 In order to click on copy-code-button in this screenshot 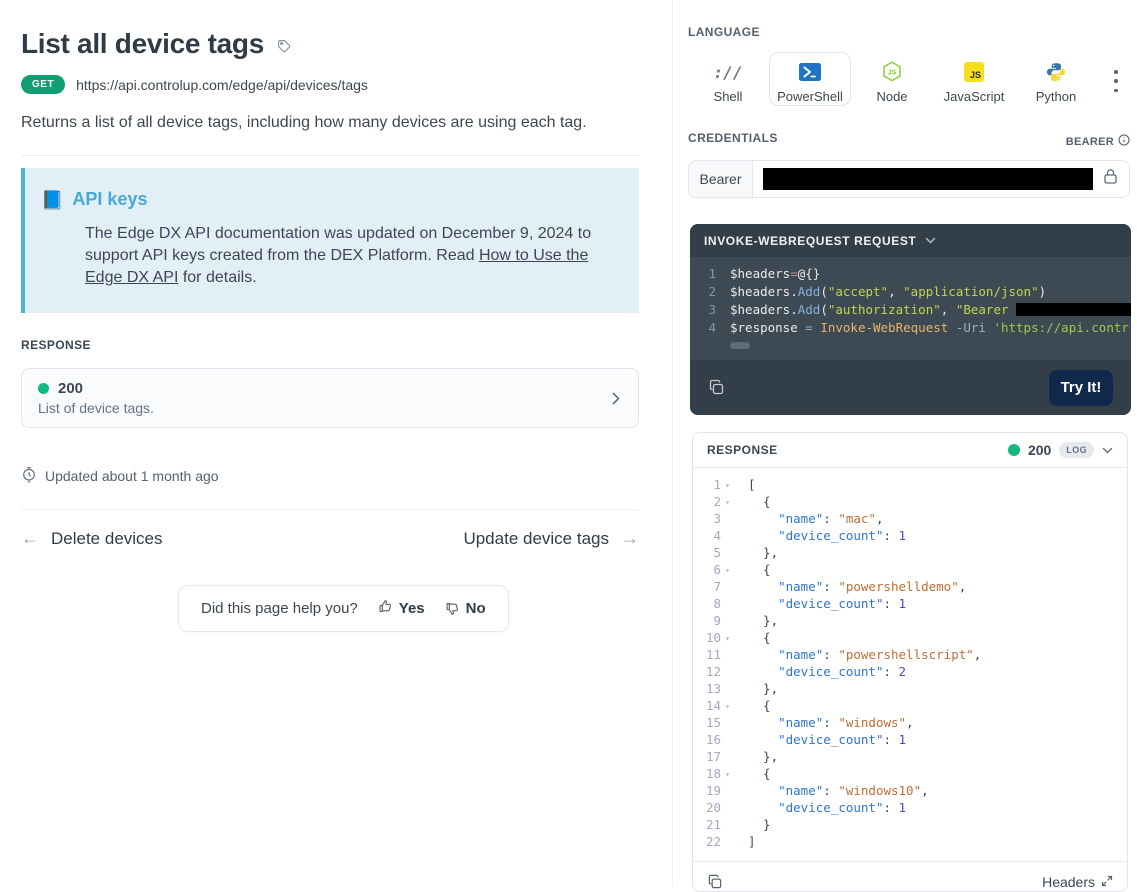, I will do `click(716, 387)`.